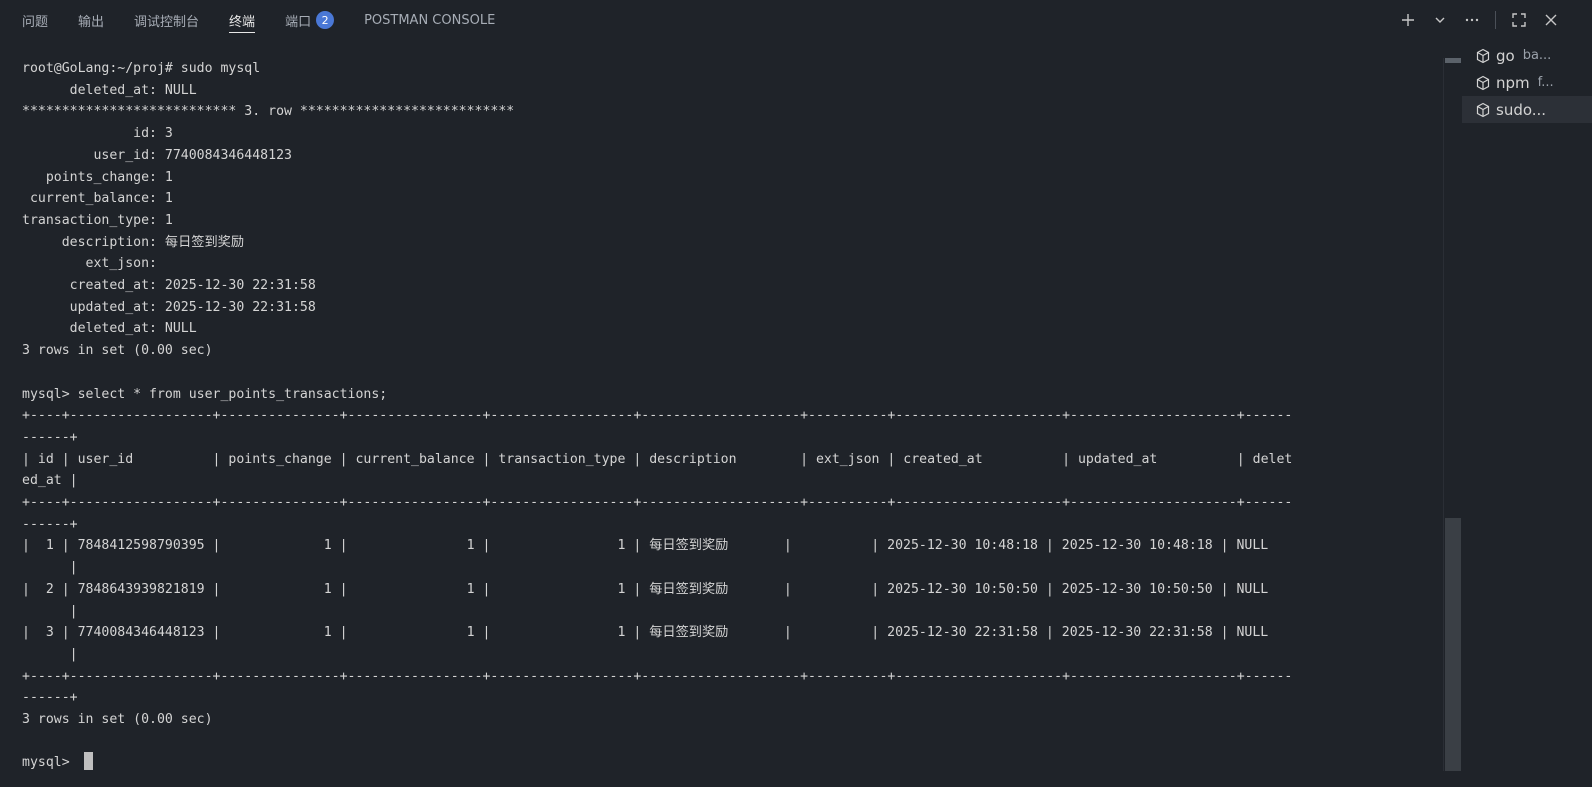 This screenshot has width=1592, height=787. Describe the element at coordinates (1453, 60) in the screenshot. I see `scrollbar-overview-mark` at that location.